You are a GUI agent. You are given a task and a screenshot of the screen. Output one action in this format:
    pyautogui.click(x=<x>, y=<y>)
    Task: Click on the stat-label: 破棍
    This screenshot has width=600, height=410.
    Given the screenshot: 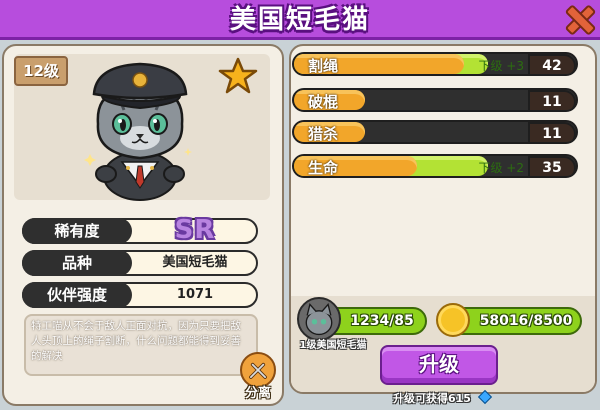 What is the action you would take?
    pyautogui.click(x=323, y=102)
    